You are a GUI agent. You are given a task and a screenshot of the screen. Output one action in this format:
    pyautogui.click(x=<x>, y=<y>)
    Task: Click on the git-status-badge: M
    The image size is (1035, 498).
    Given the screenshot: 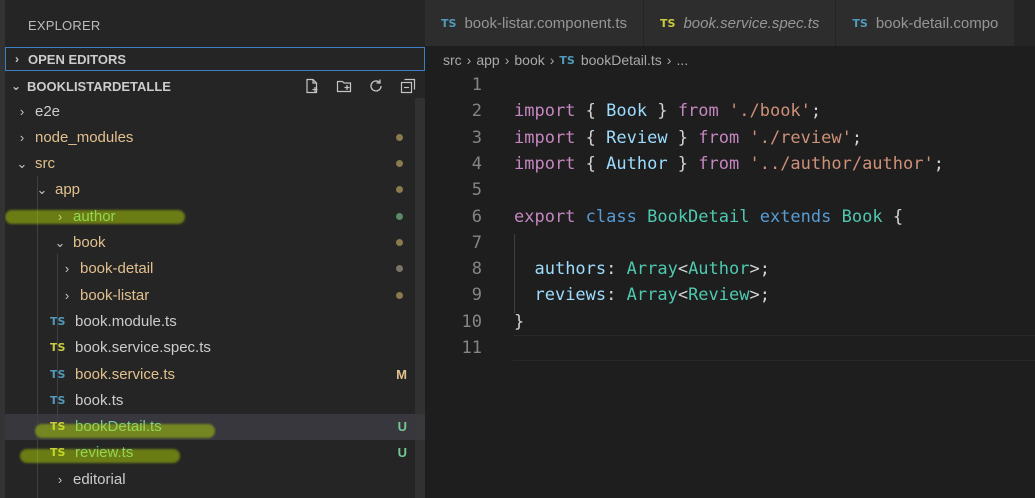 What is the action you would take?
    pyautogui.click(x=401, y=374)
    